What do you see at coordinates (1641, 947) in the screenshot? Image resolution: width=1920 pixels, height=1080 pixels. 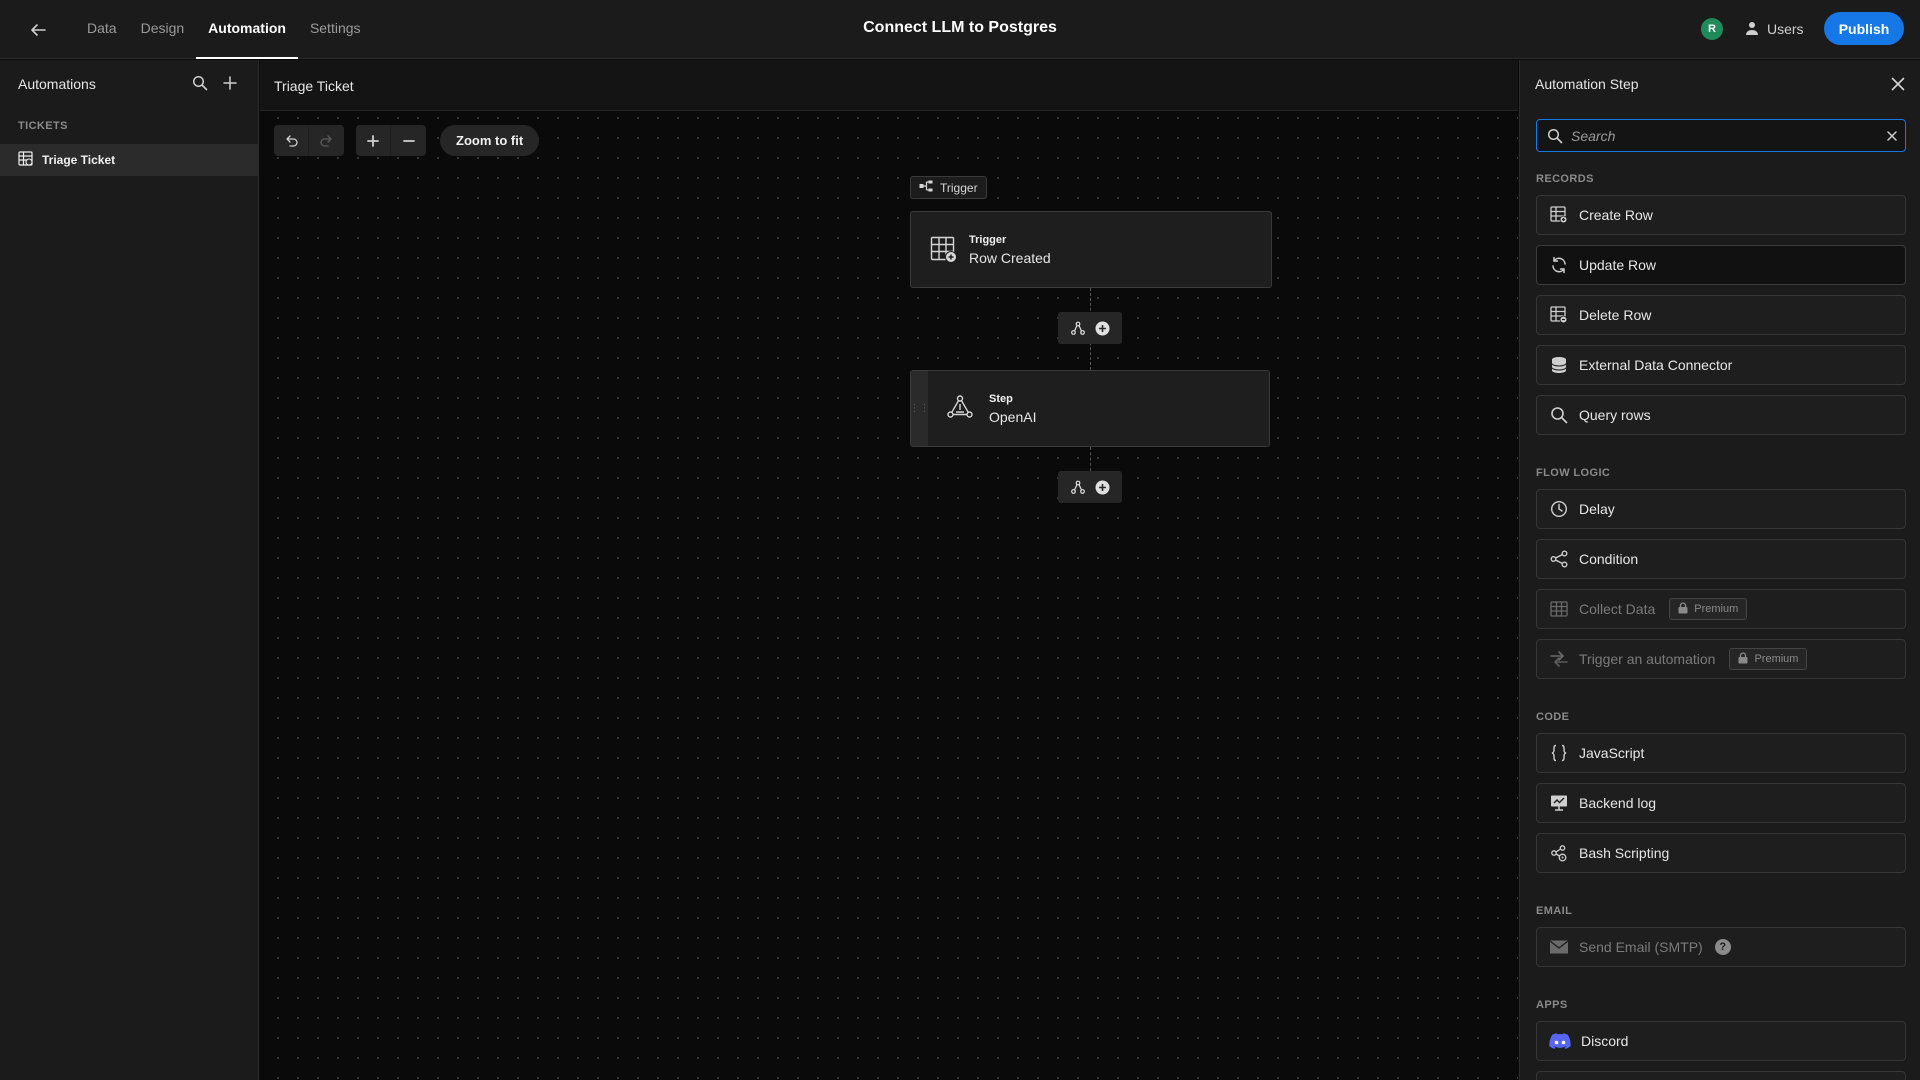 I see `step-label: Send Email (SMTP)` at bounding box center [1641, 947].